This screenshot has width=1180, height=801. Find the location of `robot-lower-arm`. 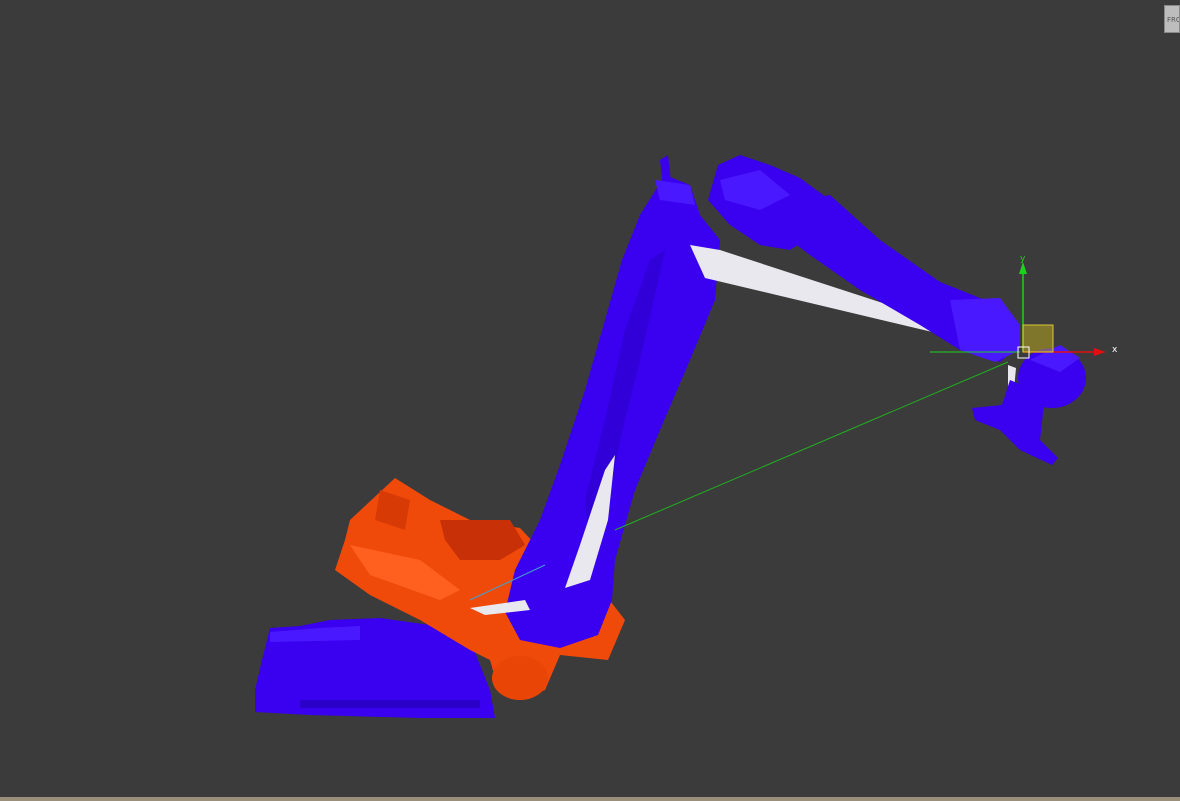

robot-lower-arm is located at coordinates (612, 401).